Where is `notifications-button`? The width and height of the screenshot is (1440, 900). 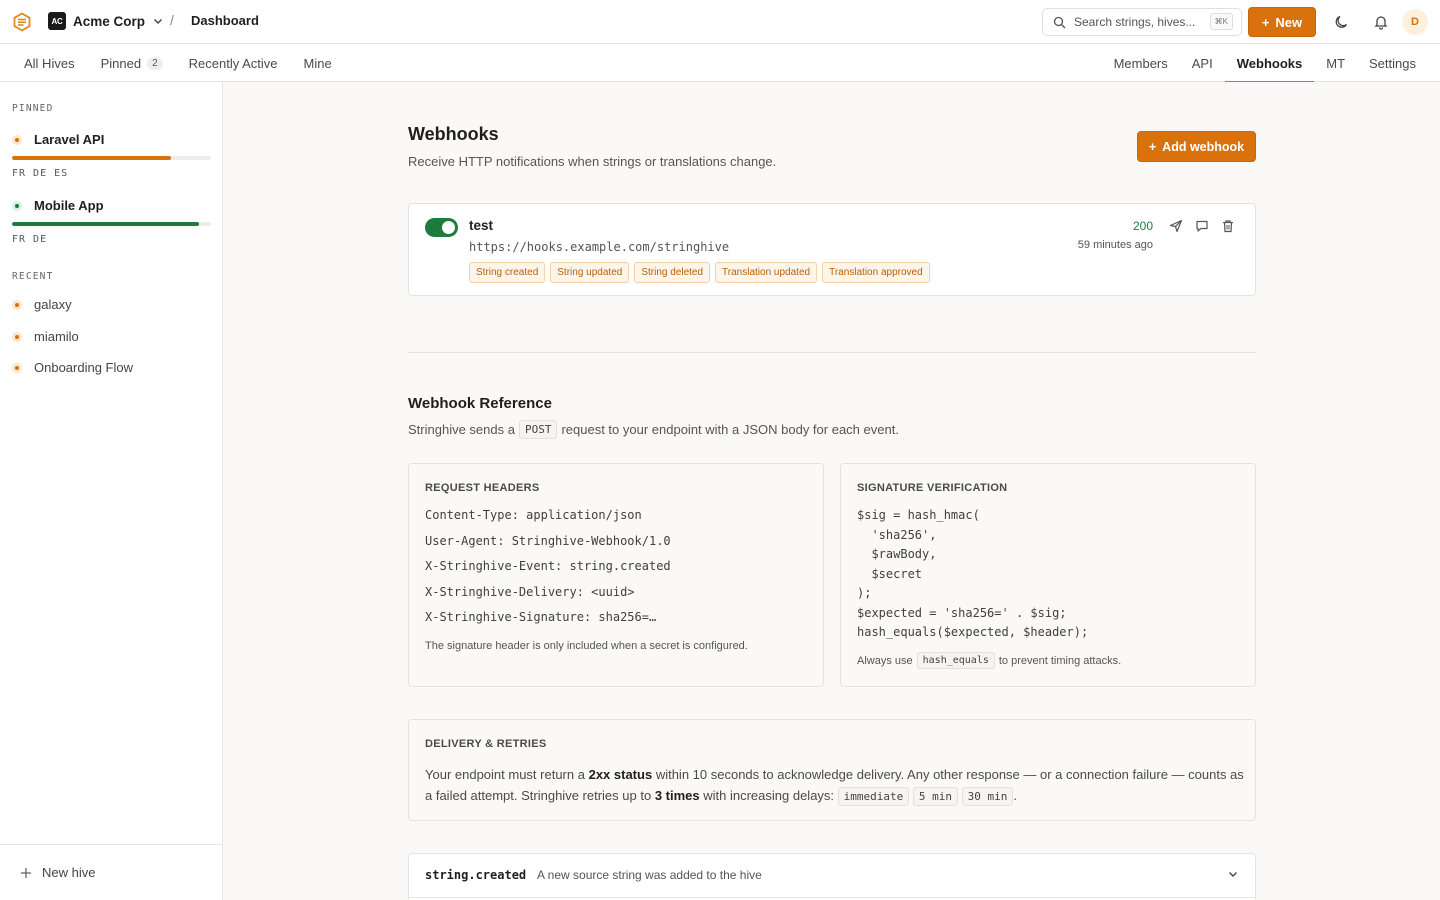 notifications-button is located at coordinates (1381, 22).